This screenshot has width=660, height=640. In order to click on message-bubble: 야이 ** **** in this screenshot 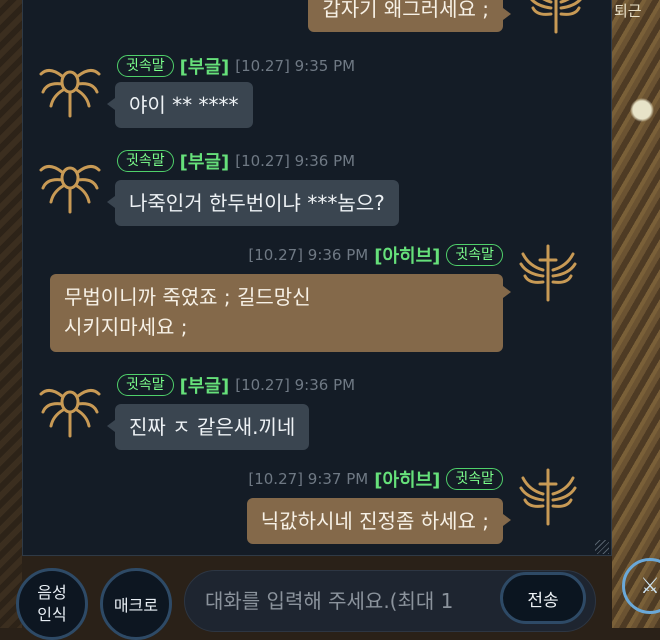, I will do `click(184, 105)`.